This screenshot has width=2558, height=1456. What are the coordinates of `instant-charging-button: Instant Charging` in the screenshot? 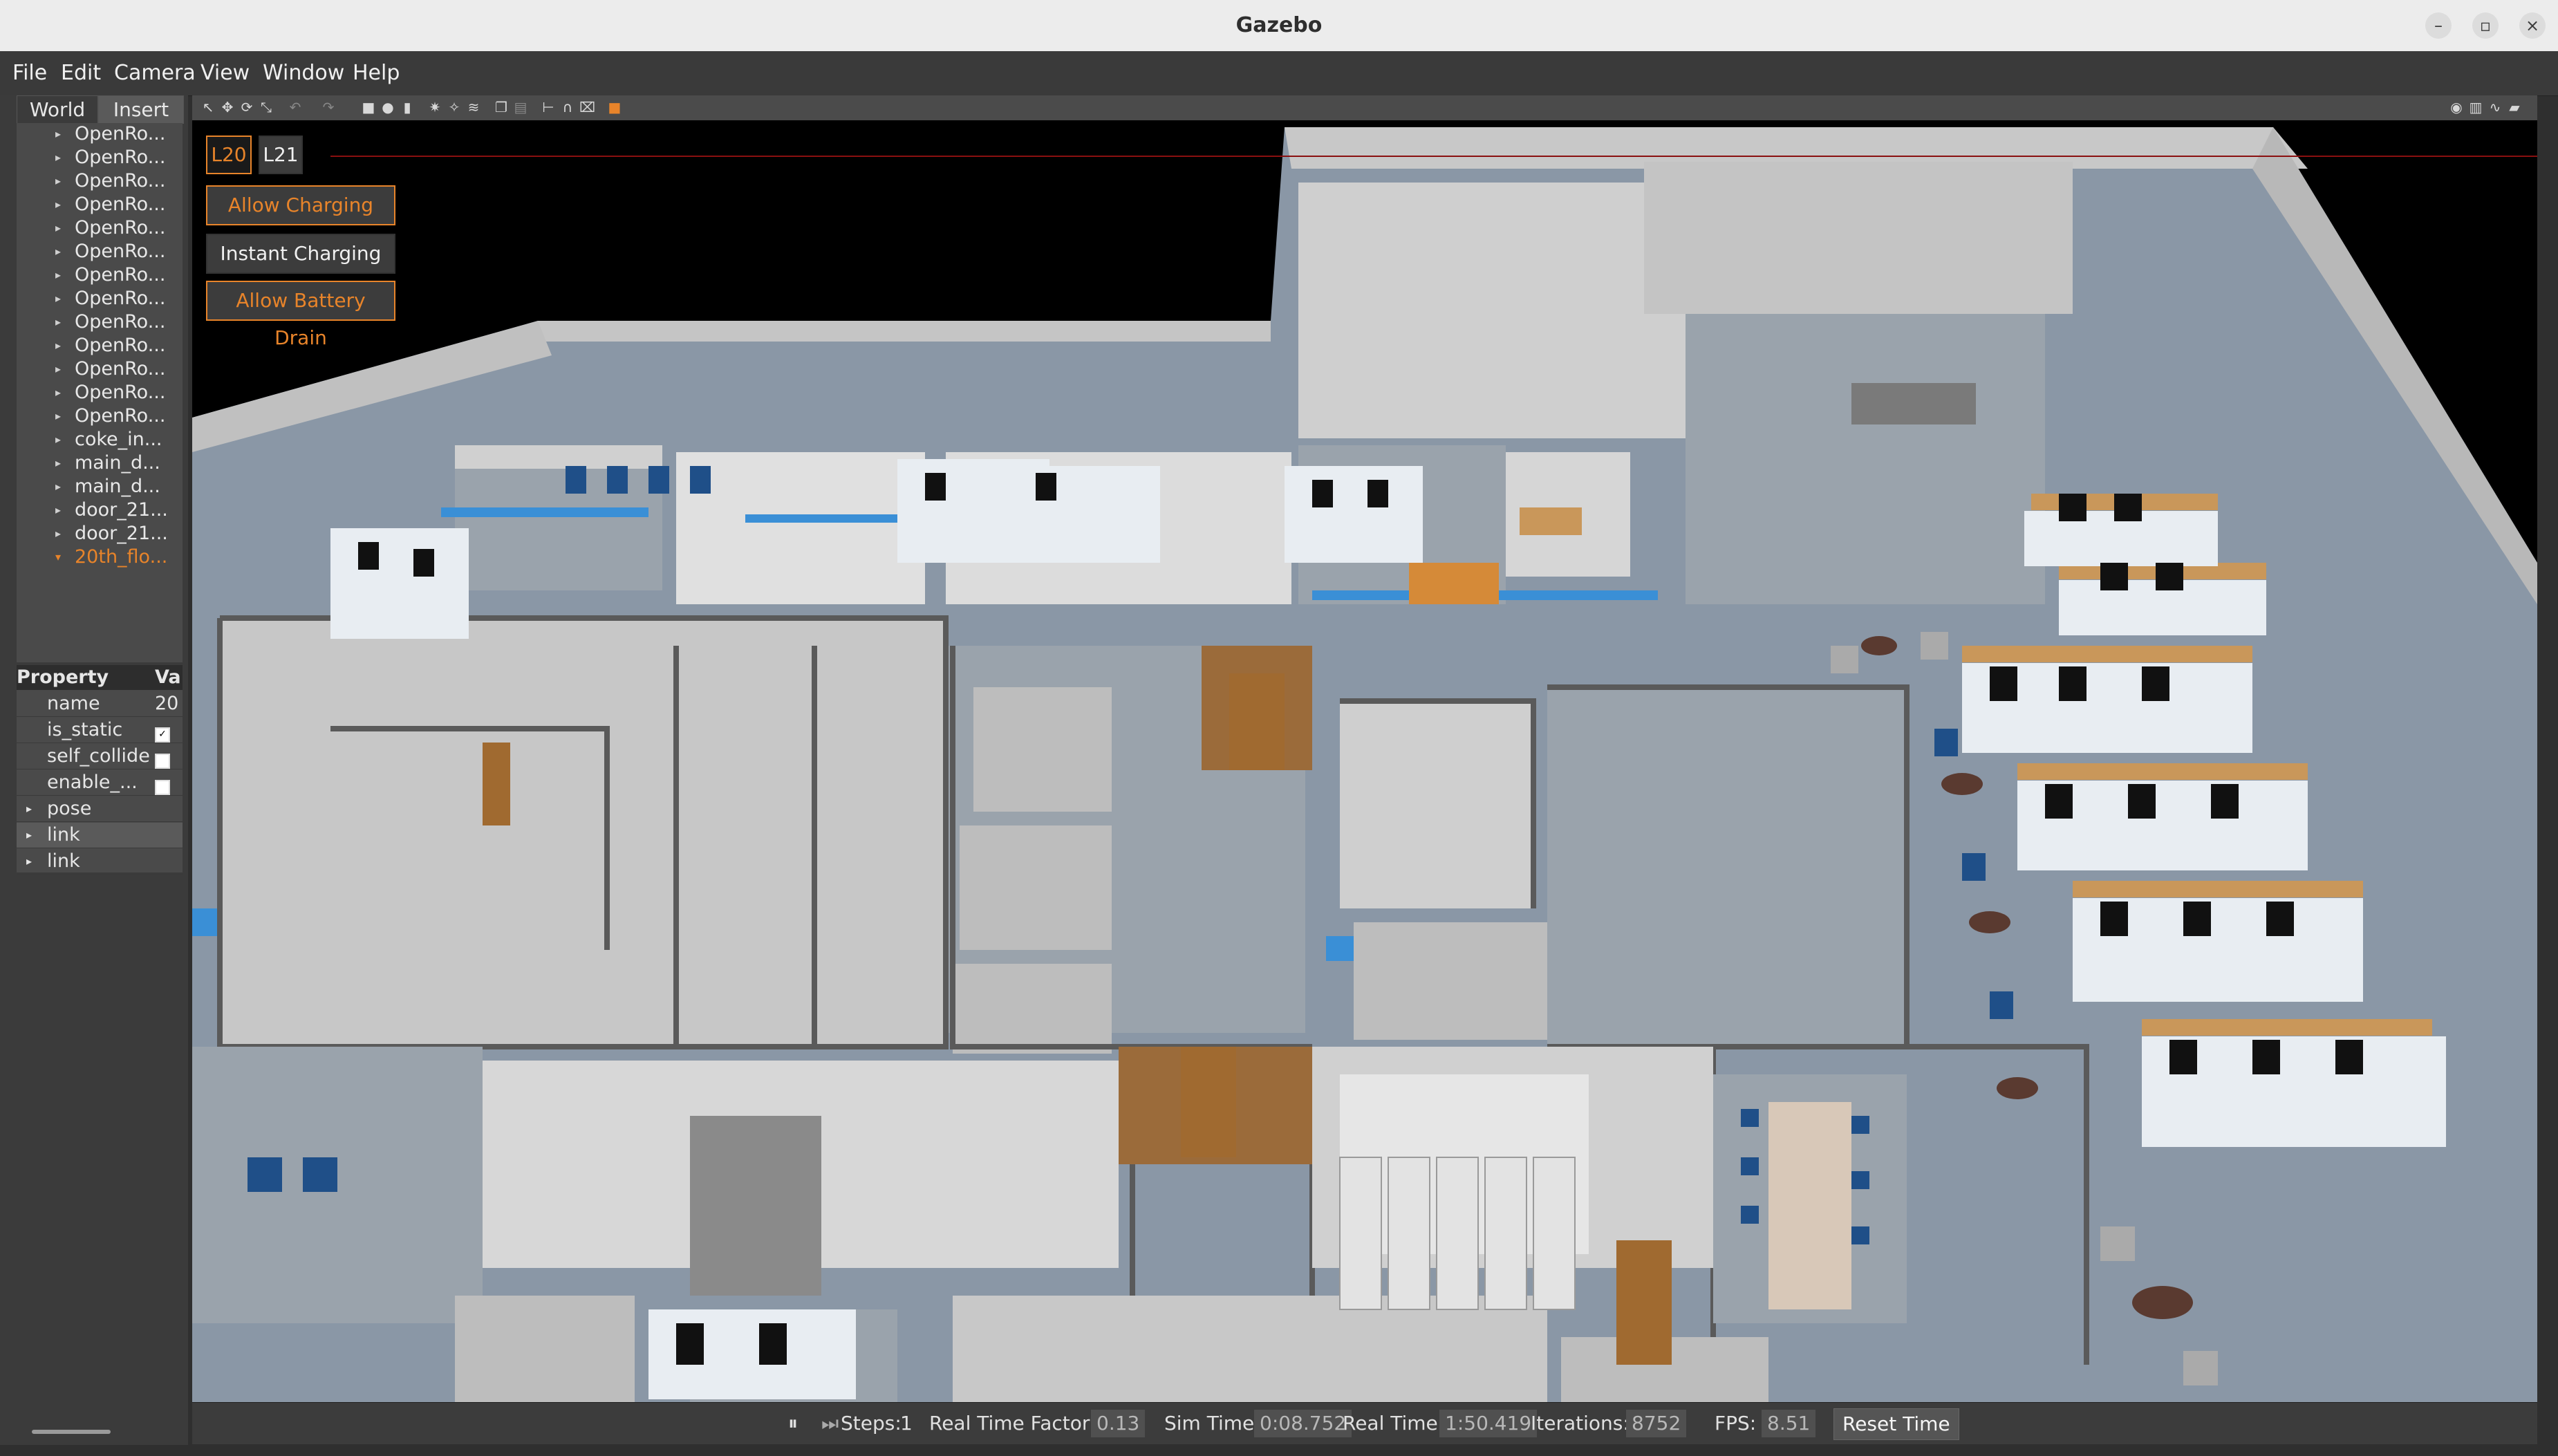 It's located at (300, 254).